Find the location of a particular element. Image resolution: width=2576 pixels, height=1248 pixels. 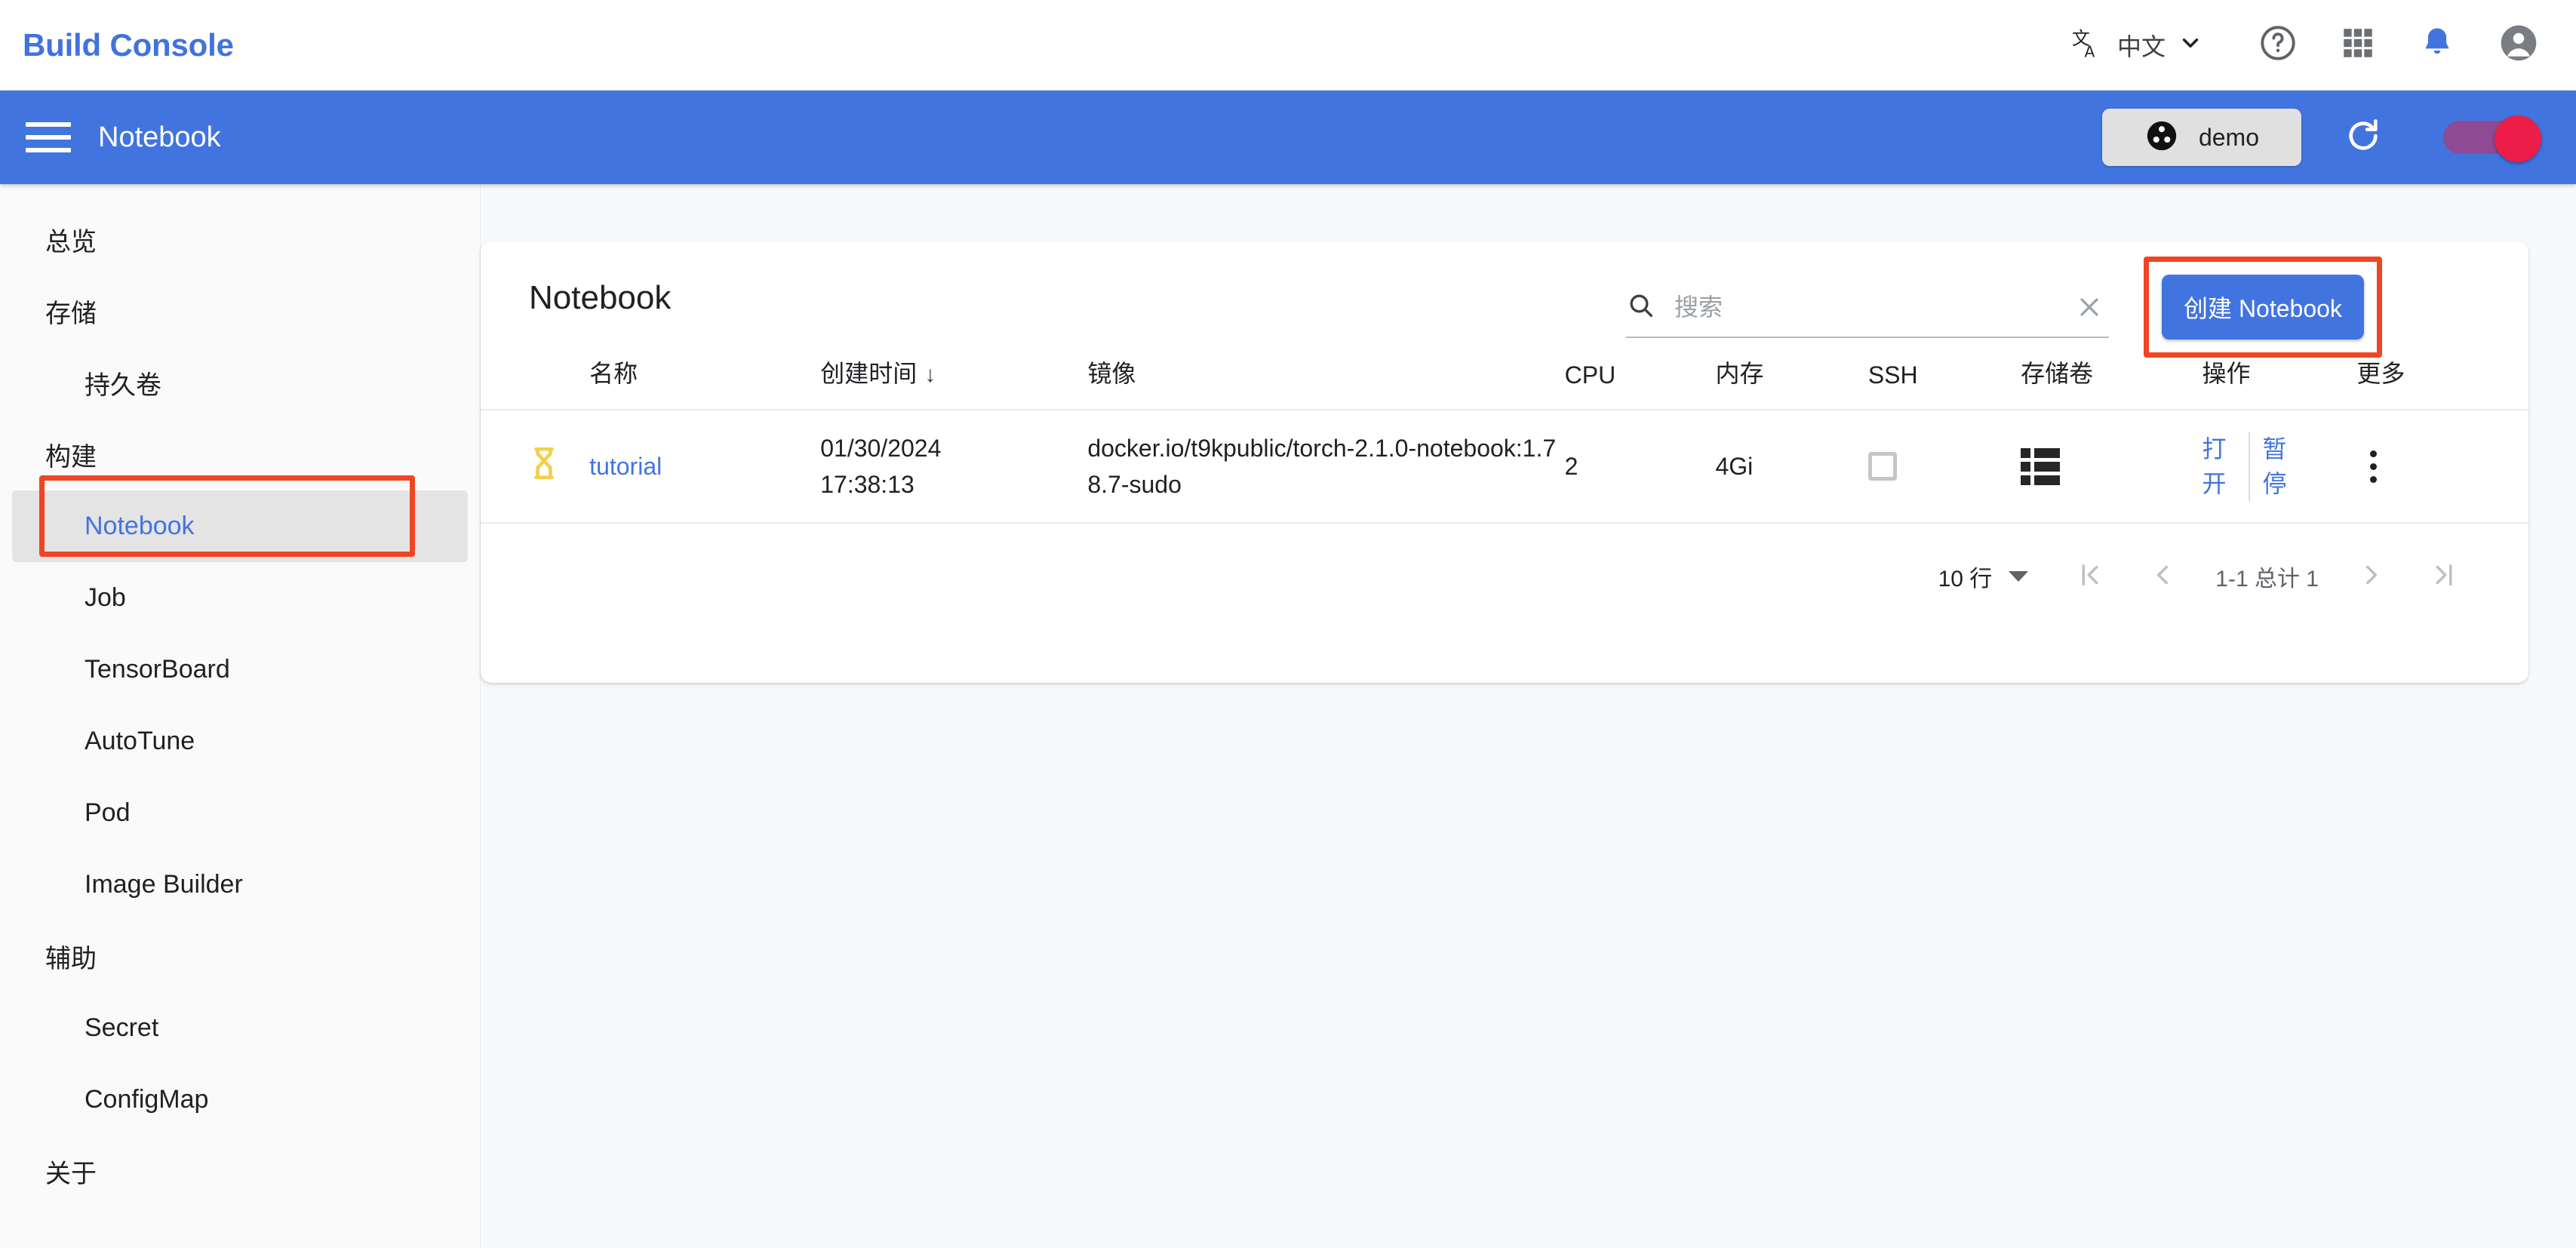

translate-icon: 文 A is located at coordinates (2088, 44).